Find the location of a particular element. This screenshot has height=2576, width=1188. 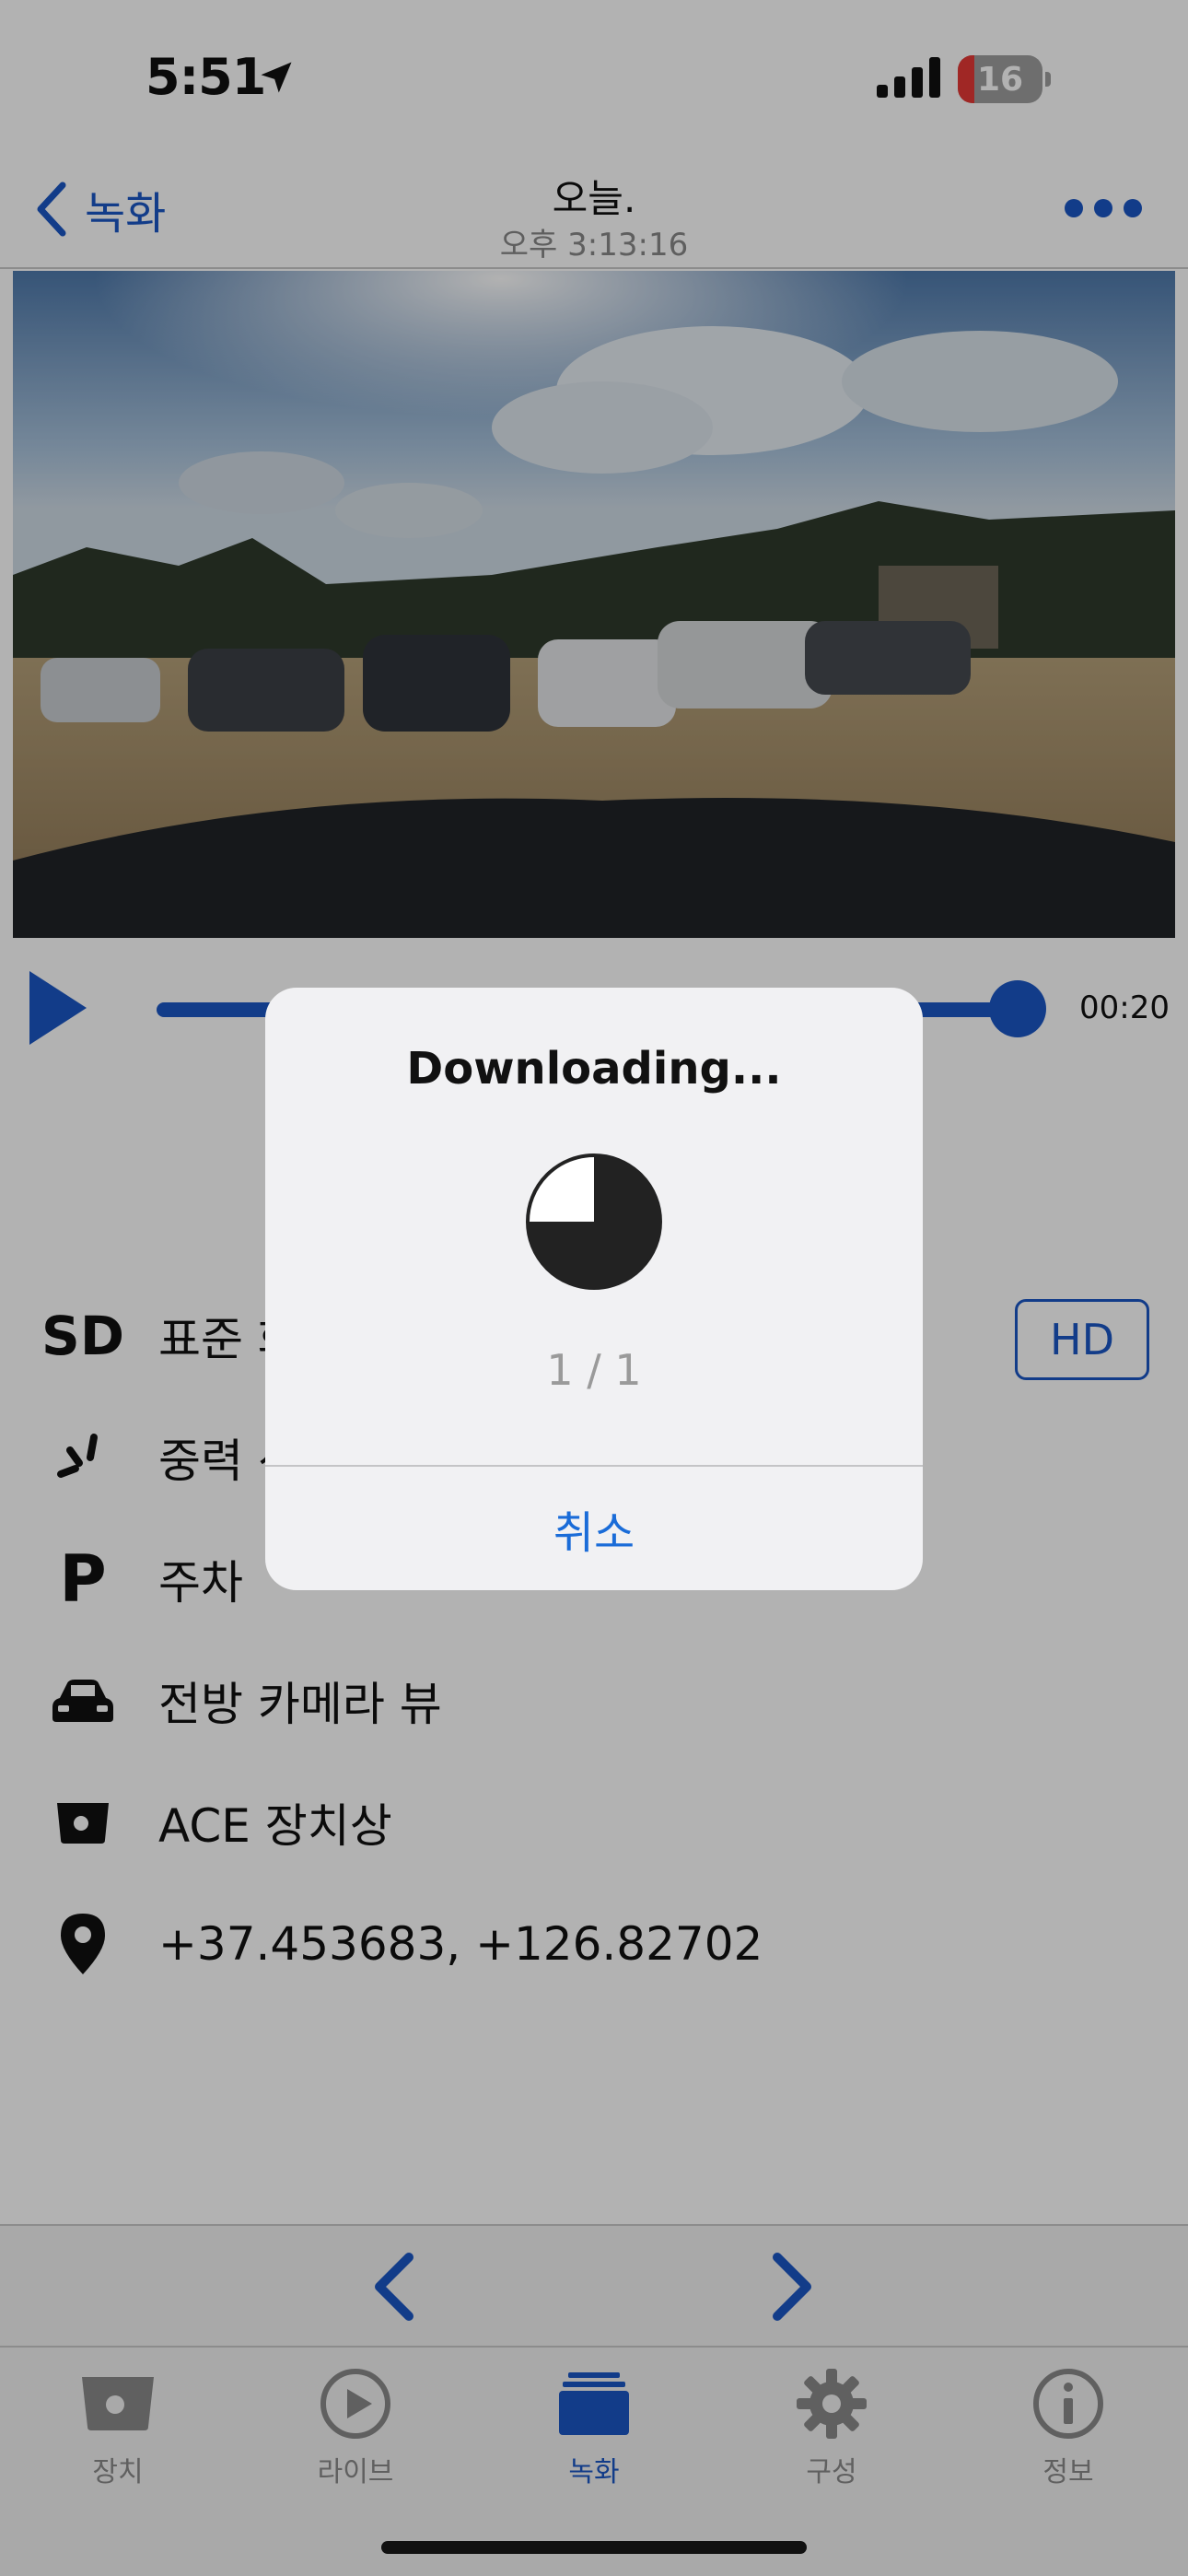

download-dialog: Downloading... 1 / 1 취소 is located at coordinates (594, 1289).